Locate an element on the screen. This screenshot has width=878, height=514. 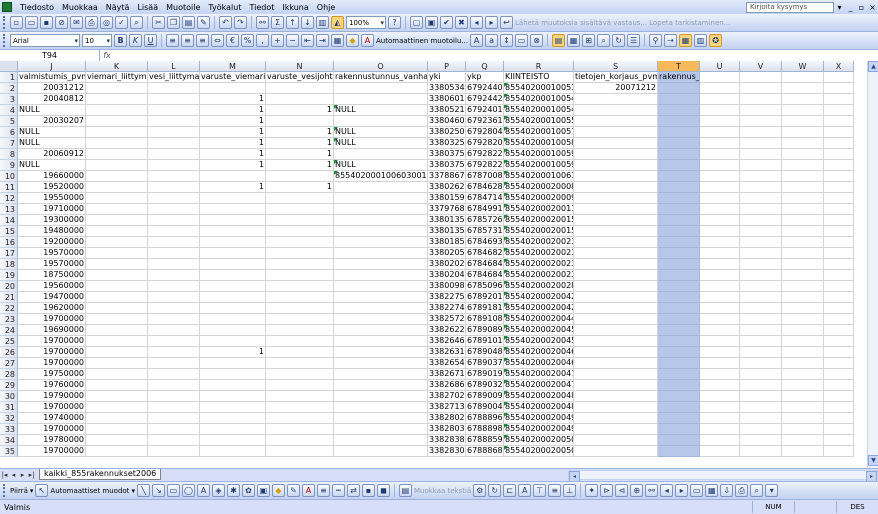
align-right-icon: ≡ is located at coordinates (202, 40).